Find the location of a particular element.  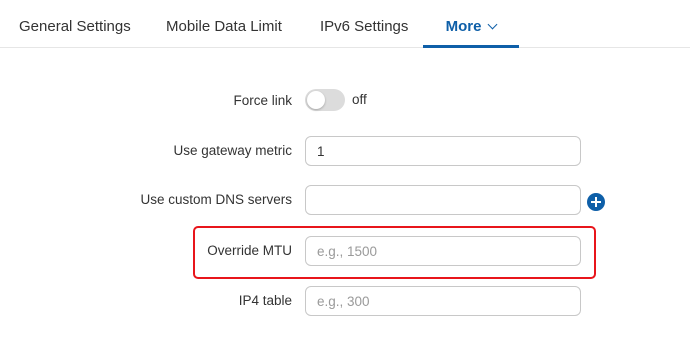

ip4-table-label: IP4 table is located at coordinates (265, 300).